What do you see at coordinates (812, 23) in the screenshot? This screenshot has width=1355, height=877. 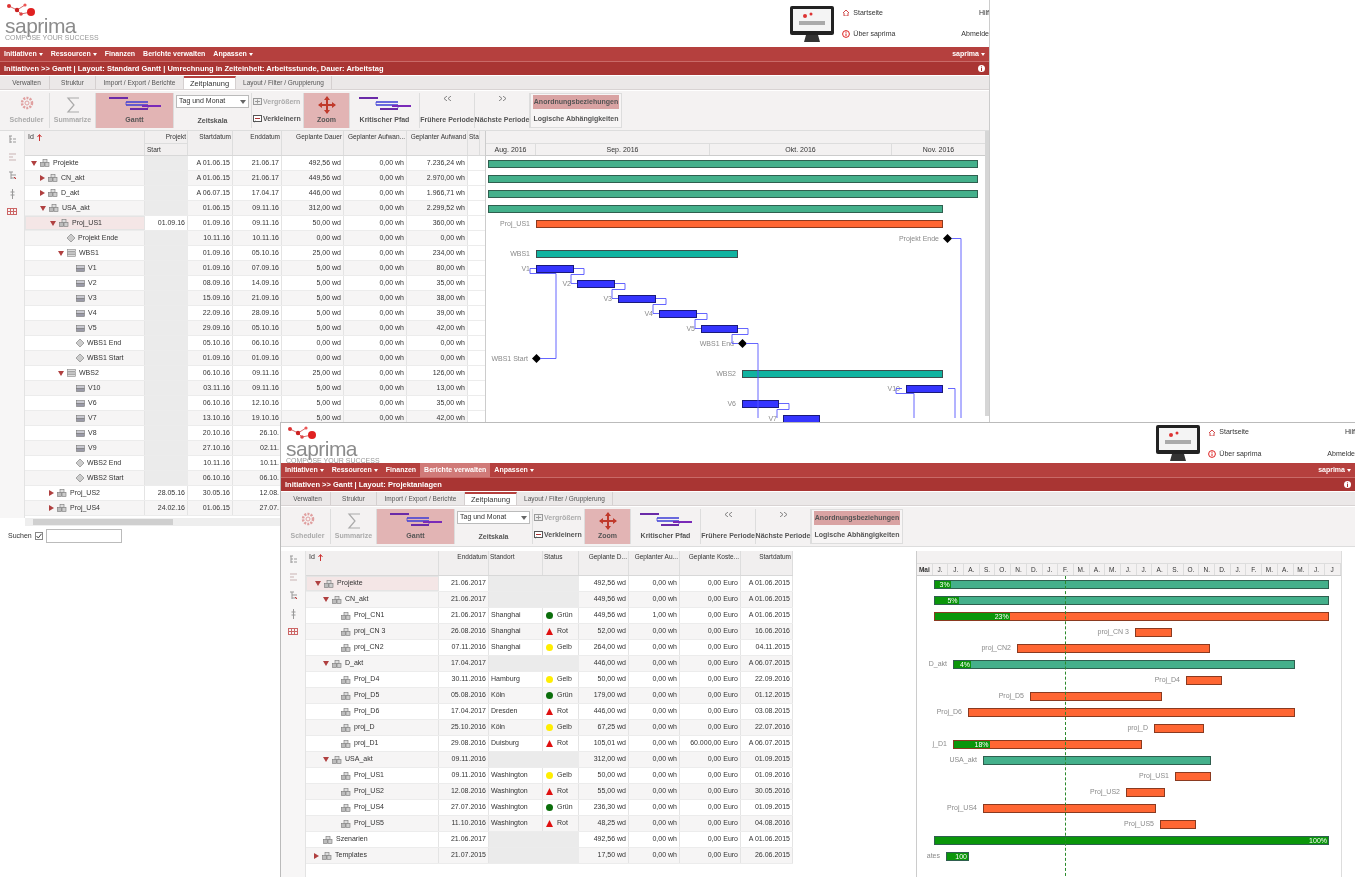 I see `monitor-drawing` at bounding box center [812, 23].